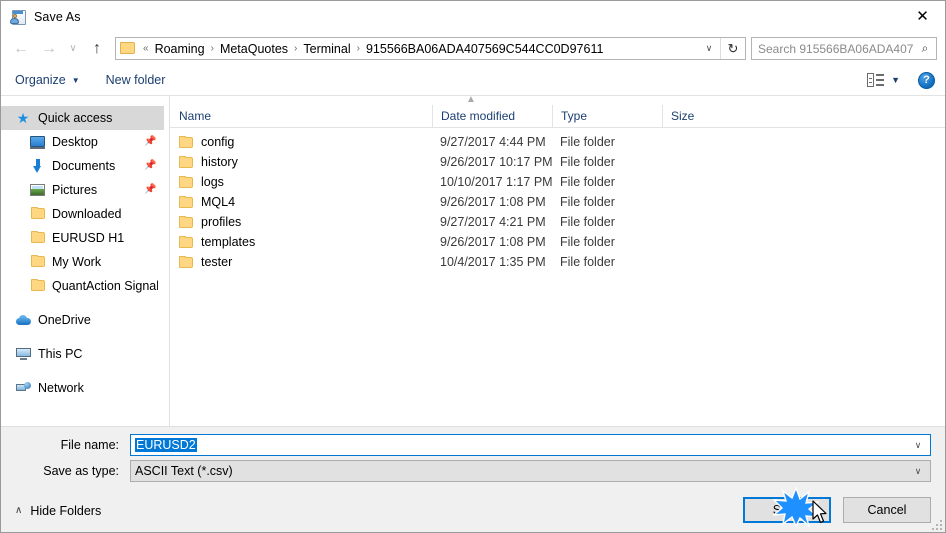 This screenshot has width=946, height=533. What do you see at coordinates (557, 262) in the screenshot?
I see `table-row: tester 10/4/2017 1:35 PM File folder` at bounding box center [557, 262].